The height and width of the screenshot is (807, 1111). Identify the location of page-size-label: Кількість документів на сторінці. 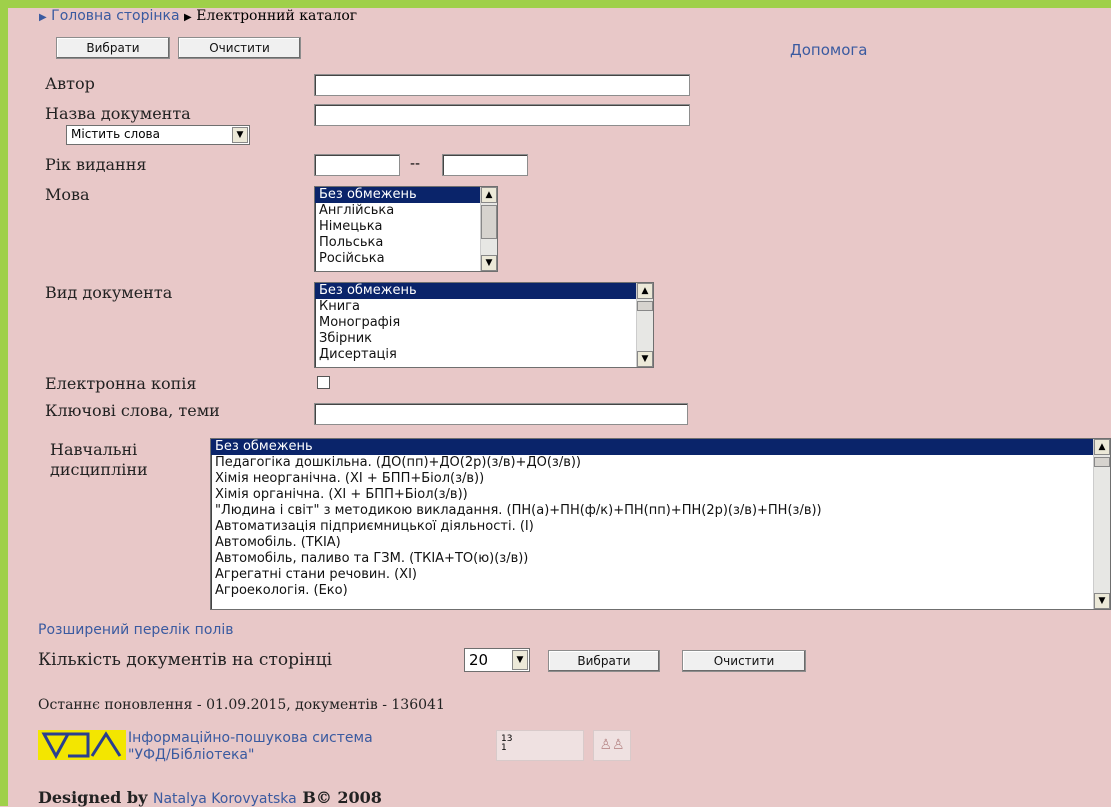
(185, 660).